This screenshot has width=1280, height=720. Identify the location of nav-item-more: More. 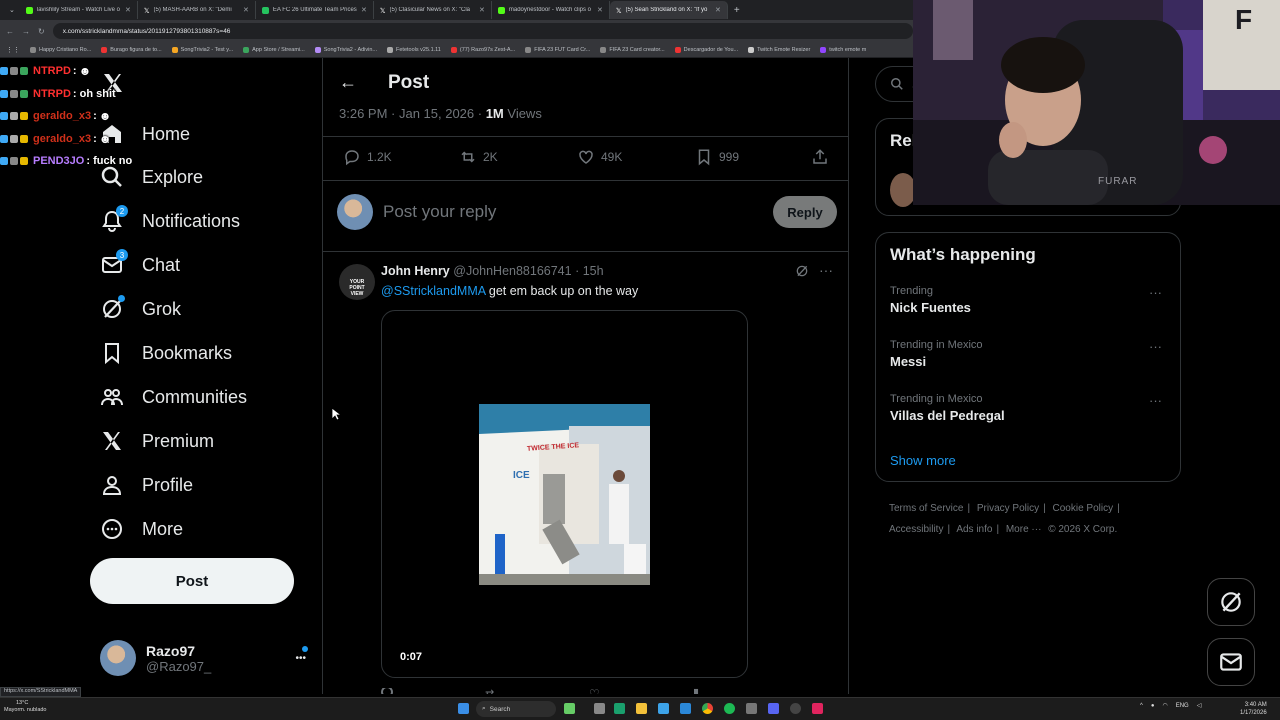
(141, 529).